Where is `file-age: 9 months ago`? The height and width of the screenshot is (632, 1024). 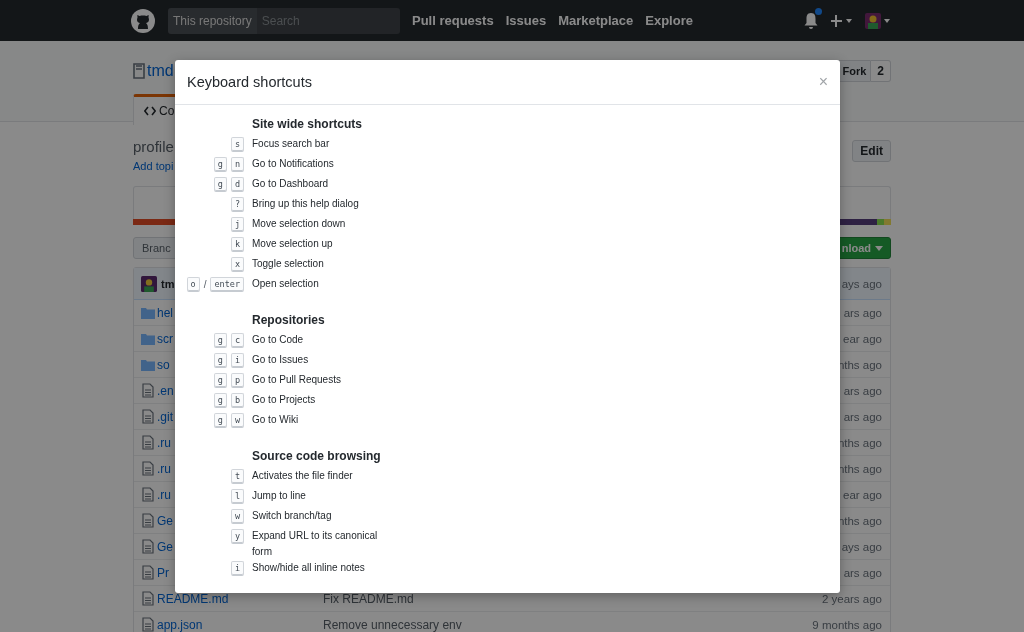
file-age: 9 months ago is located at coordinates (847, 624).